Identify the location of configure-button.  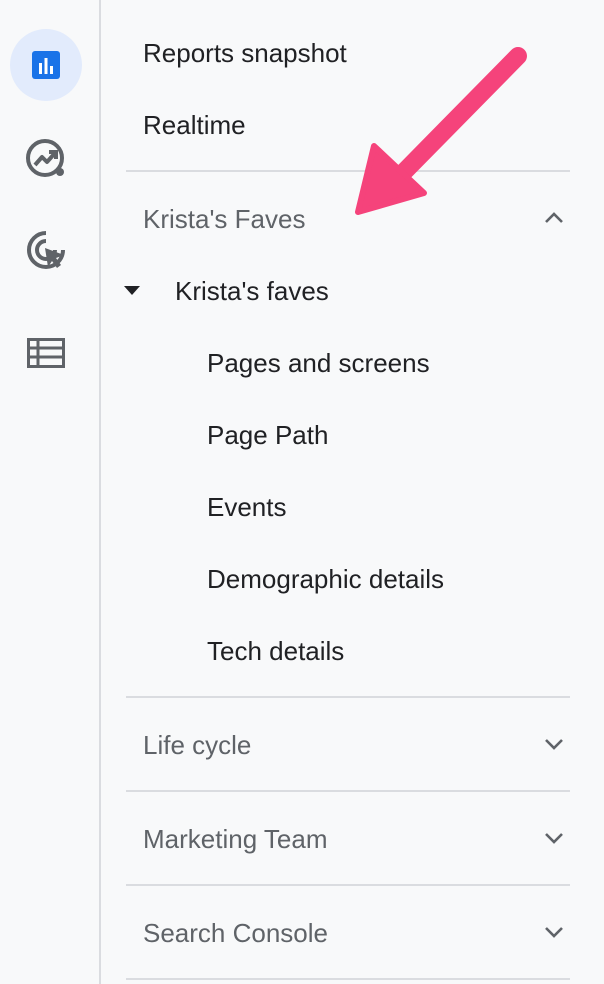
(46, 353).